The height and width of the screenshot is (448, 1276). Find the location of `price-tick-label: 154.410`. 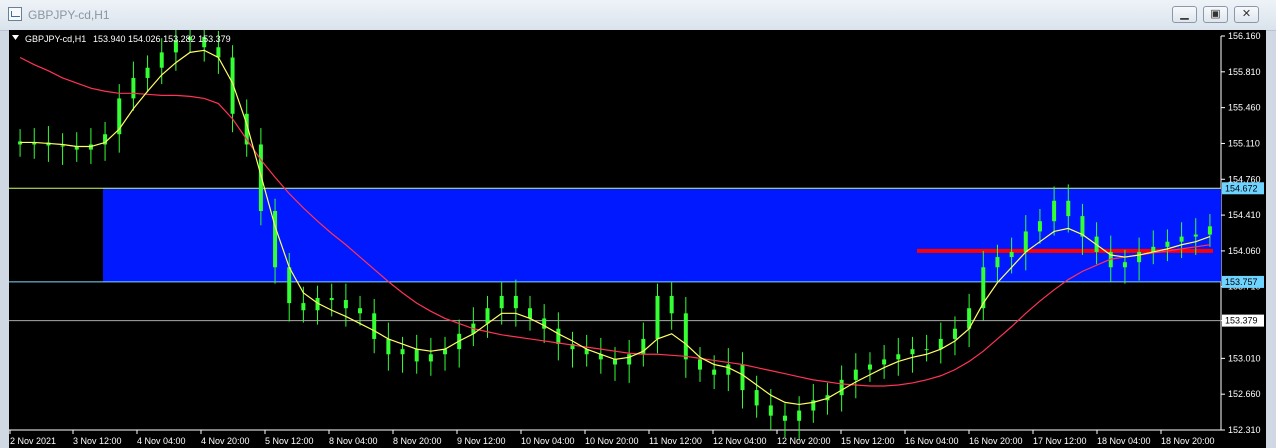

price-tick-label: 154.410 is located at coordinates (1244, 215).